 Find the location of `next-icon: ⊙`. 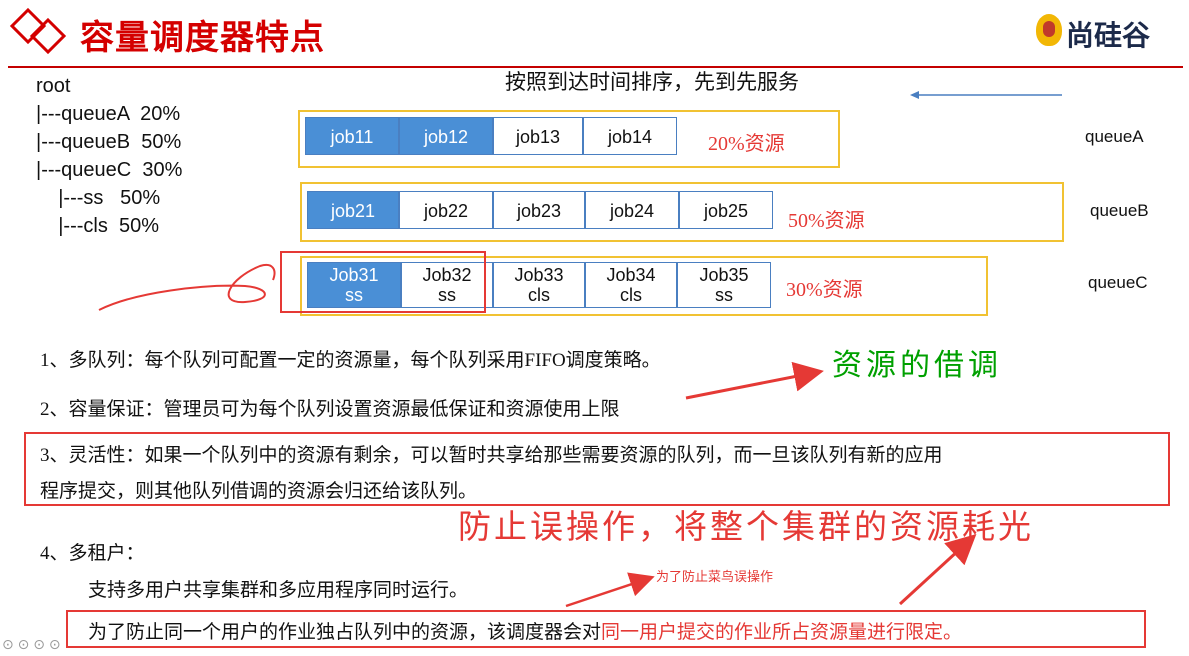

next-icon: ⊙ is located at coordinates (24, 644).